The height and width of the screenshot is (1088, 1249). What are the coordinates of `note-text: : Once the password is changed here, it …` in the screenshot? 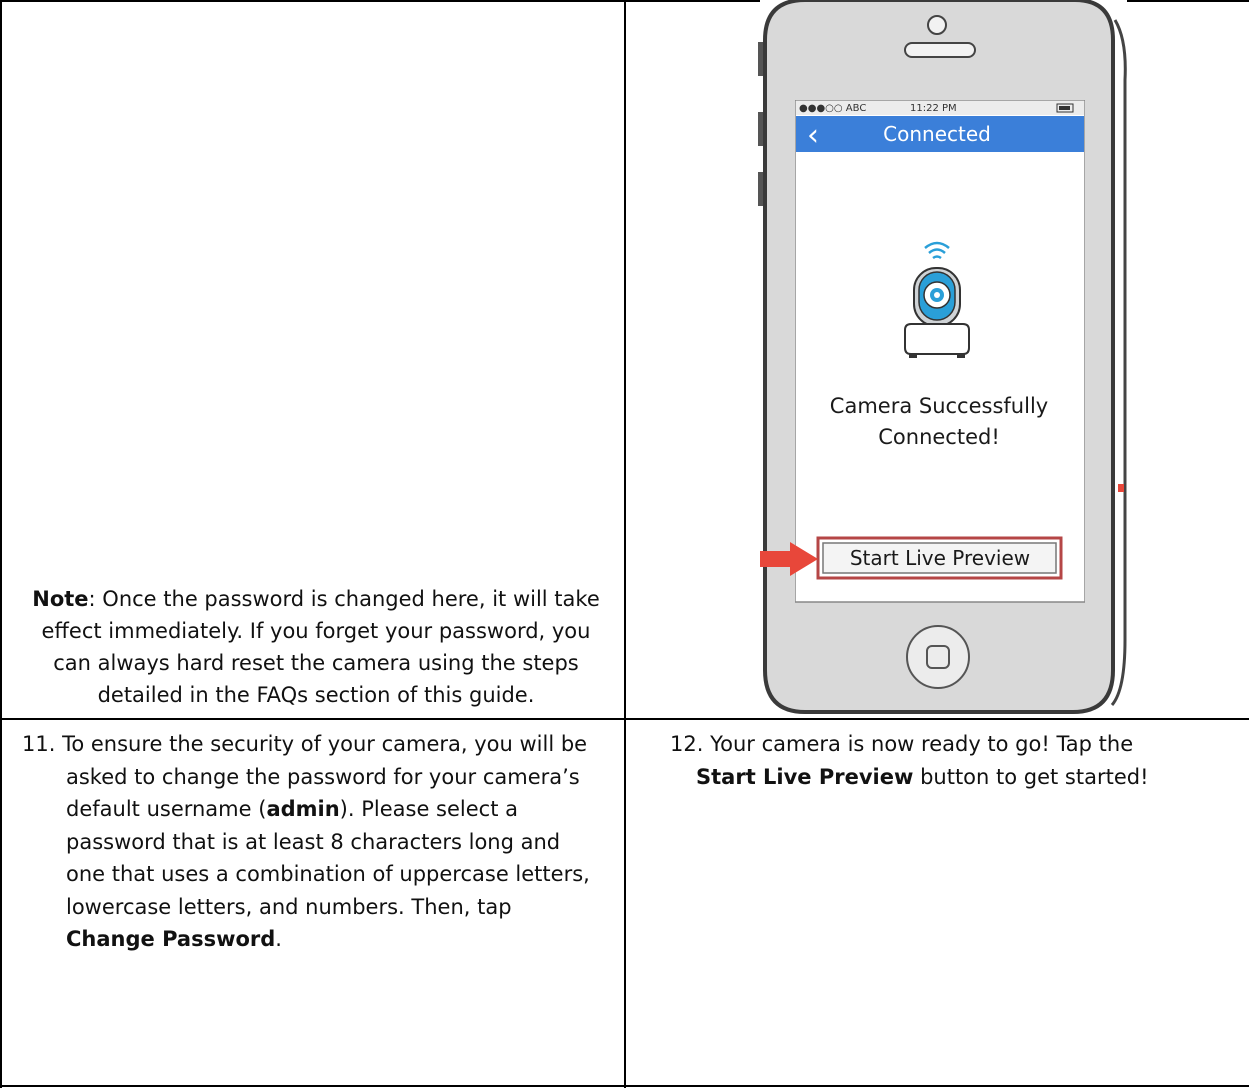 It's located at (320, 647).